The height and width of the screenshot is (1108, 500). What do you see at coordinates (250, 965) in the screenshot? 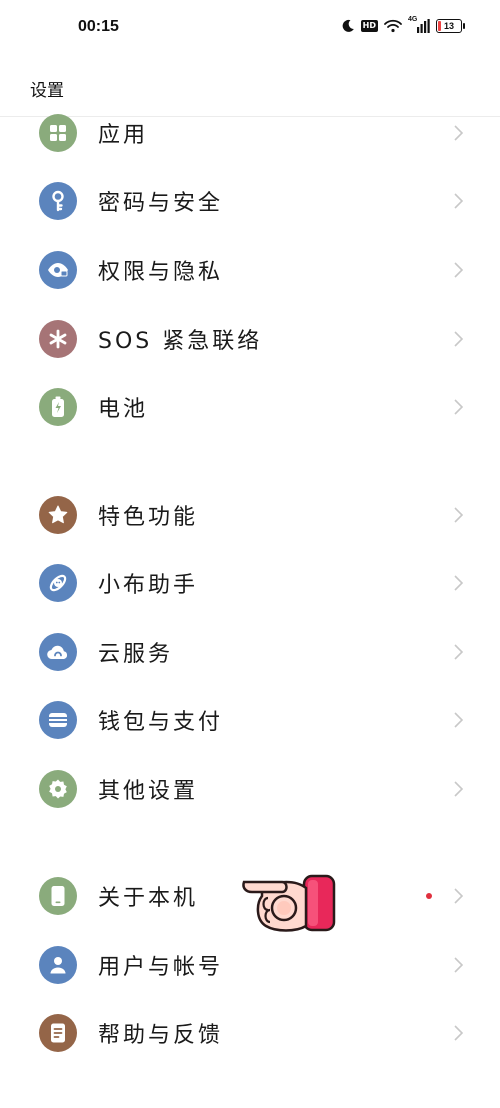
I see `settings-item-users-accounts: 用户与帐号` at bounding box center [250, 965].